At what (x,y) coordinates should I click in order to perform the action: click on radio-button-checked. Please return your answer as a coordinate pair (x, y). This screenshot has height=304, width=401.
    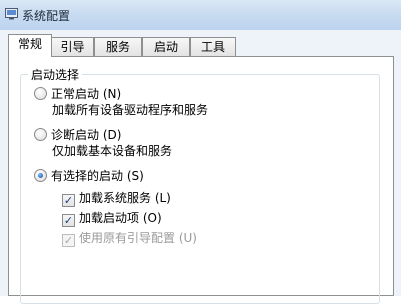
    Looking at the image, I should click on (40, 175).